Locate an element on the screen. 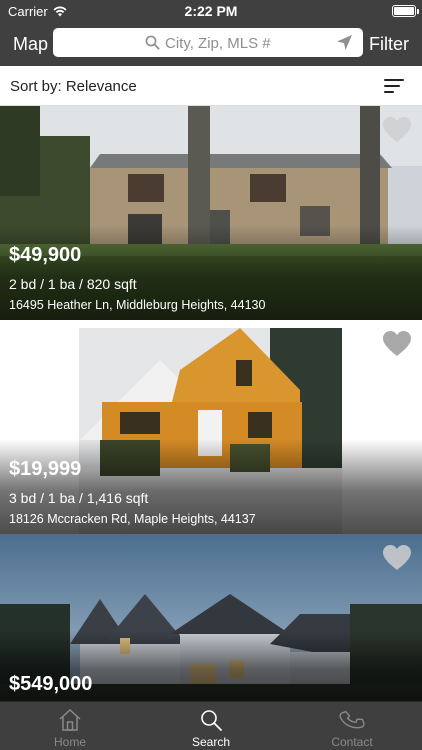 Image resolution: width=422 pixels, height=750 pixels. tab-home: Home is located at coordinates (70, 726).